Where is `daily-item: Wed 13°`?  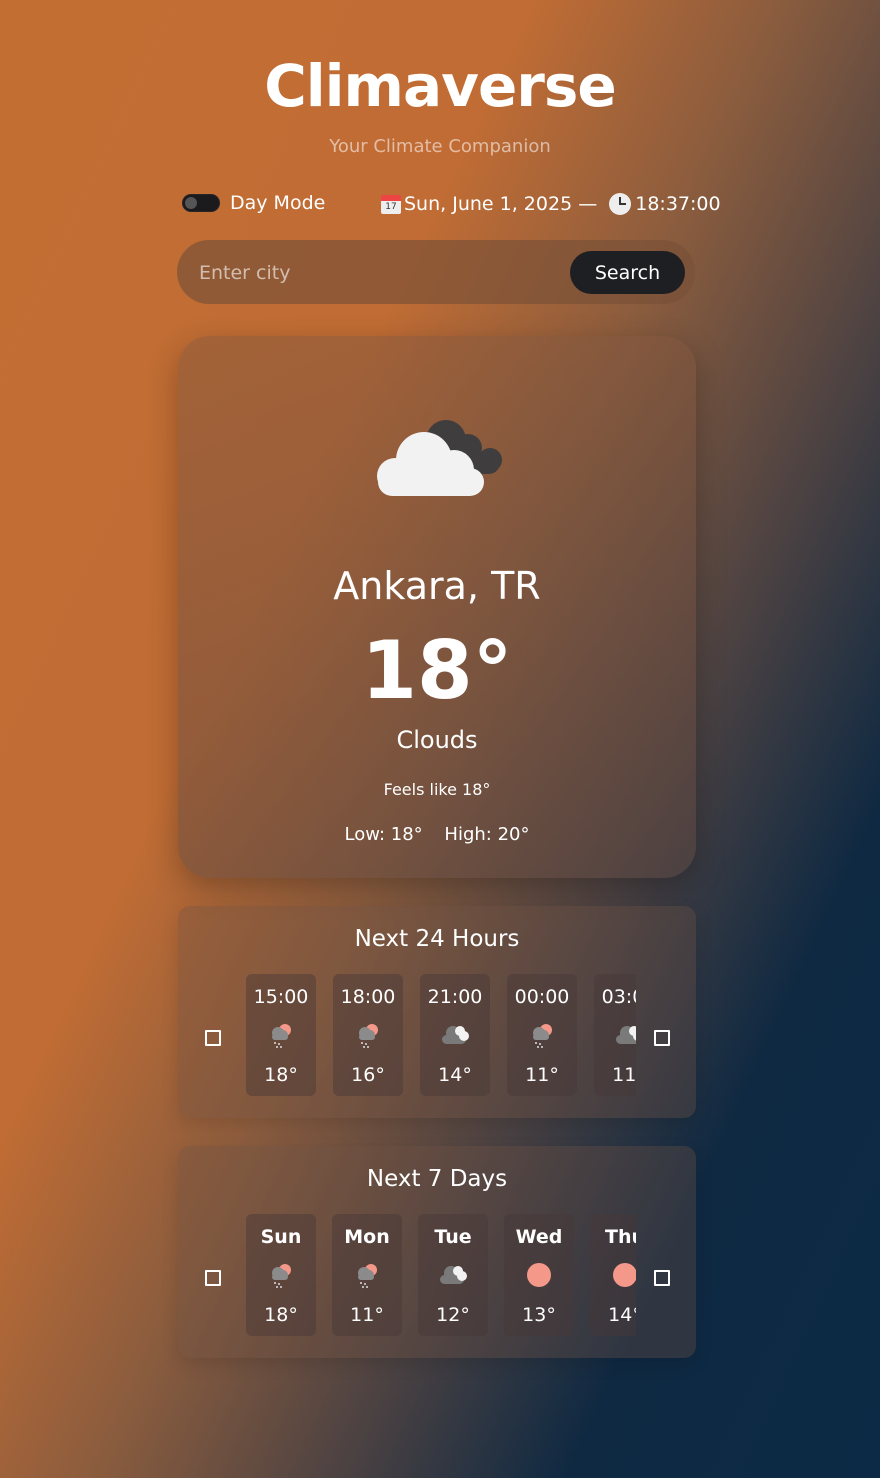 daily-item: Wed 13° is located at coordinates (539, 1275).